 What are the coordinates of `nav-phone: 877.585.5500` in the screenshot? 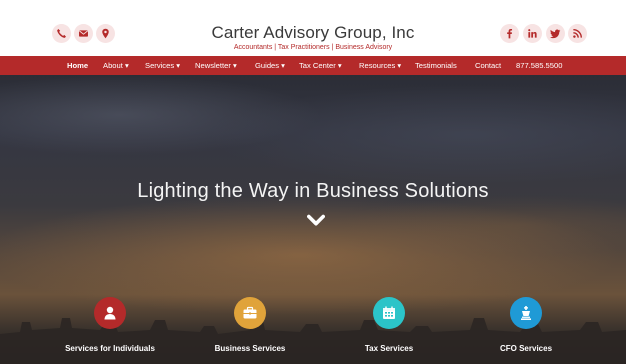 It's located at (539, 65).